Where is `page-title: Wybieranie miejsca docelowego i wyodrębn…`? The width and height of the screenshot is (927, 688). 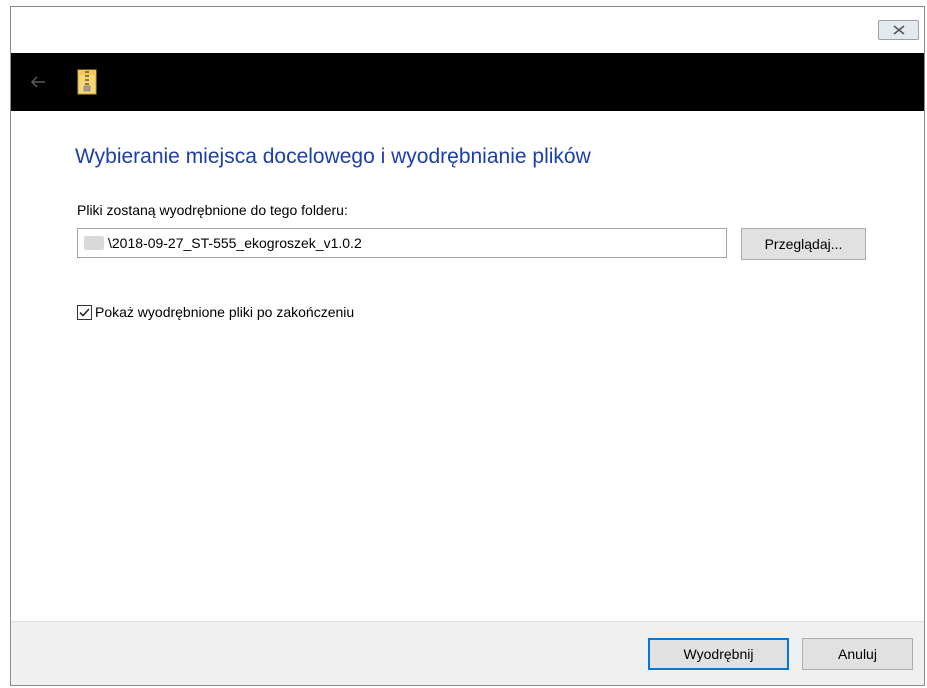
page-title: Wybieranie miejsca docelowego i wyodrębn… is located at coordinates (333, 156).